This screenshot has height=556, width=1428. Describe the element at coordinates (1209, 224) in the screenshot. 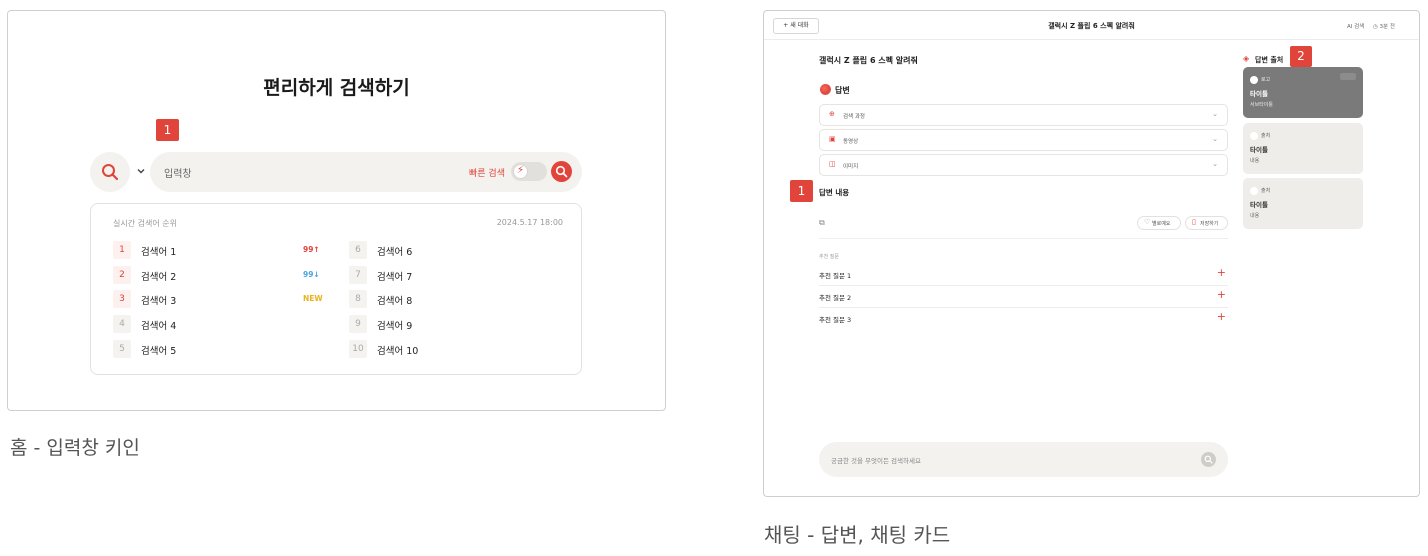

I see `save-label: 저장하기` at that location.